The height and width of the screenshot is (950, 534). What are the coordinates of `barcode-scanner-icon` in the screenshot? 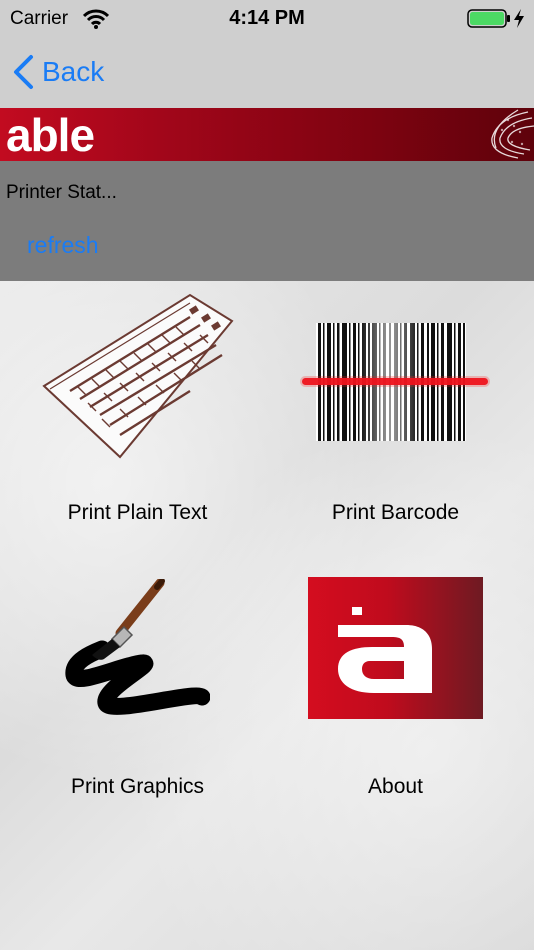 It's located at (395, 382).